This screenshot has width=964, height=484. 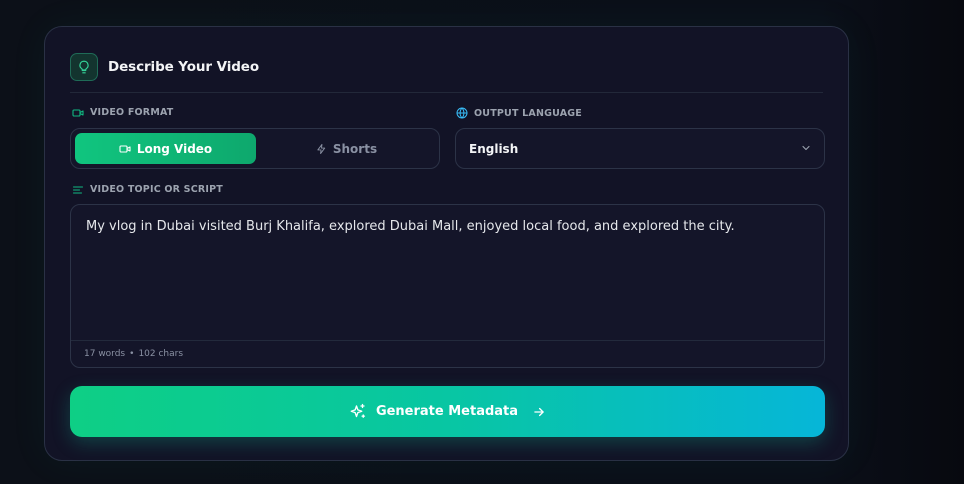 I want to click on long-video-option: Long Video, so click(x=165, y=148).